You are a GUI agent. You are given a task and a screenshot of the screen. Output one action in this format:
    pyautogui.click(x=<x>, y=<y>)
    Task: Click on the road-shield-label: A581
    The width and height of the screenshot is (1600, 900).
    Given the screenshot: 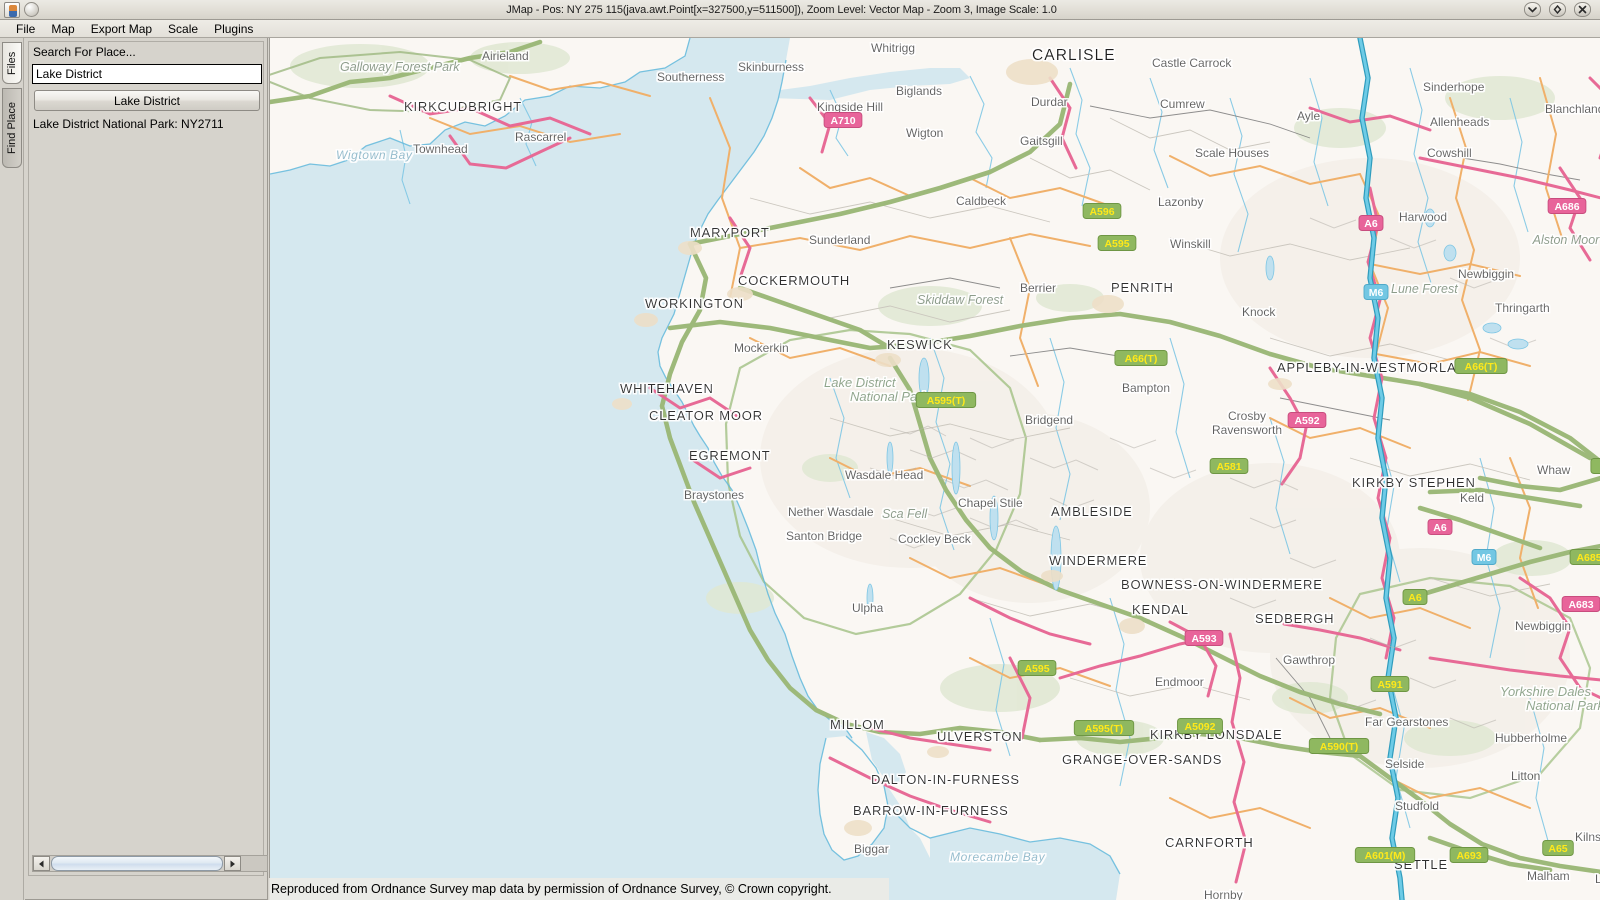 What is the action you would take?
    pyautogui.click(x=1228, y=467)
    